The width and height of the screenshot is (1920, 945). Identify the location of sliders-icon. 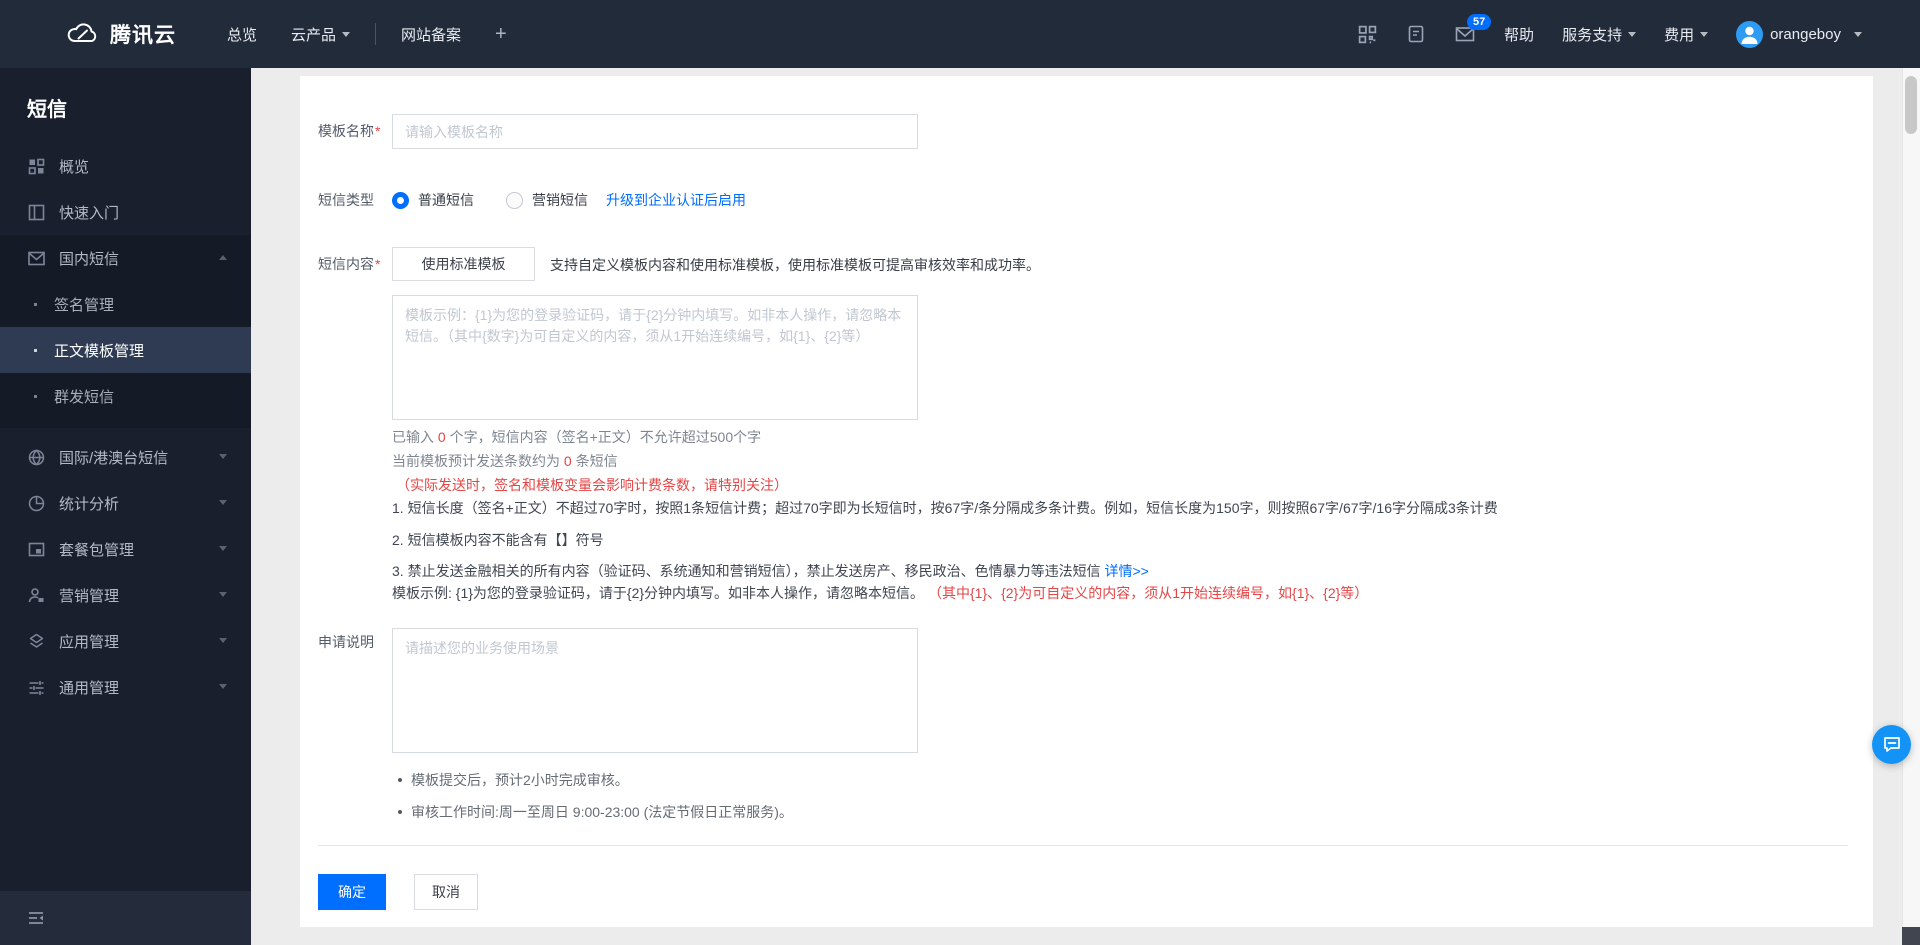
(36, 687).